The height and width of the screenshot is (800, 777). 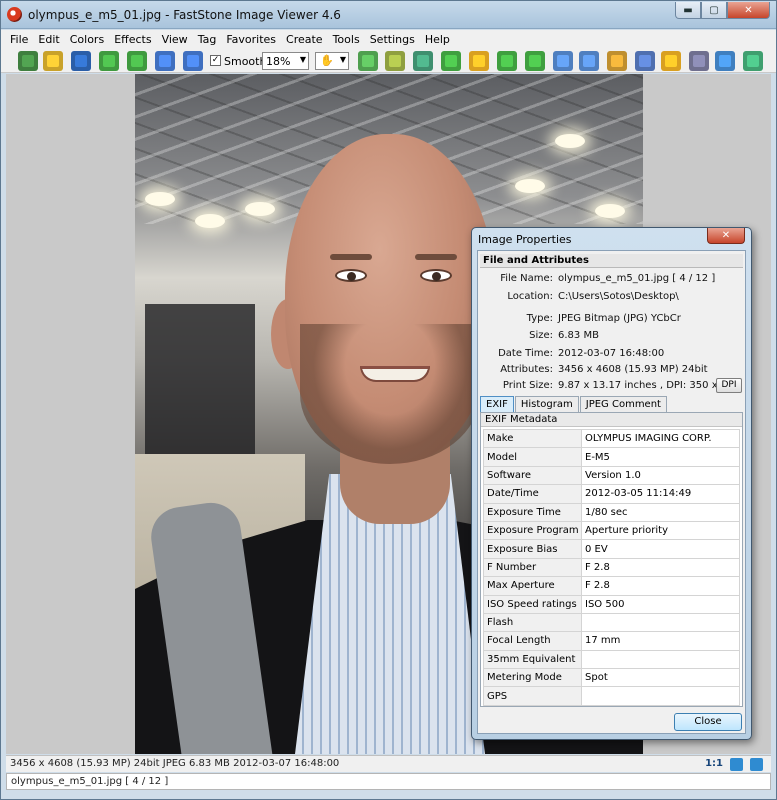 I want to click on tag-icon, so click(x=451, y=61).